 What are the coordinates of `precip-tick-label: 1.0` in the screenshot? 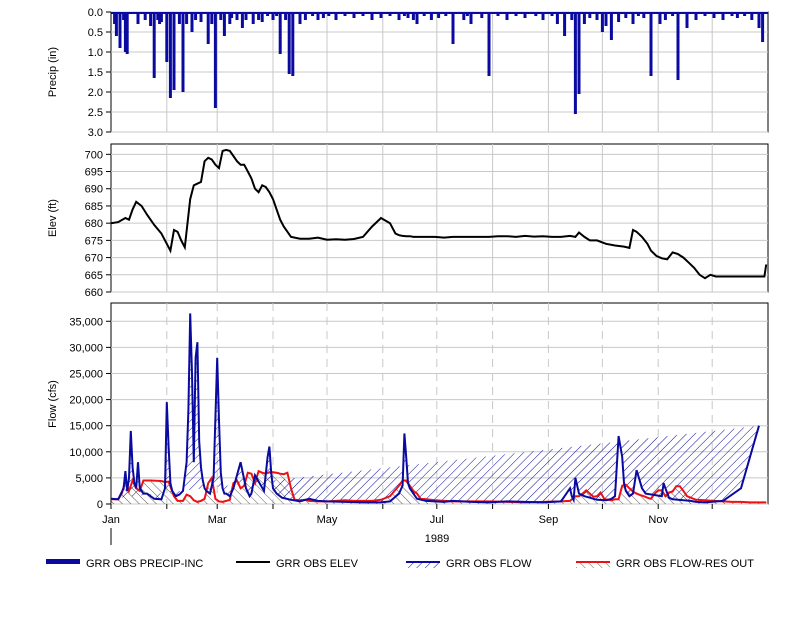 It's located at (95, 53).